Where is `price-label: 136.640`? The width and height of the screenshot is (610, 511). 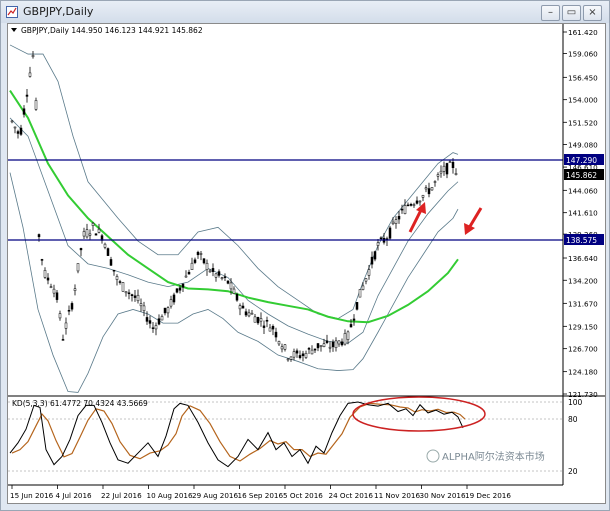 price-label: 136.640 is located at coordinates (583, 258).